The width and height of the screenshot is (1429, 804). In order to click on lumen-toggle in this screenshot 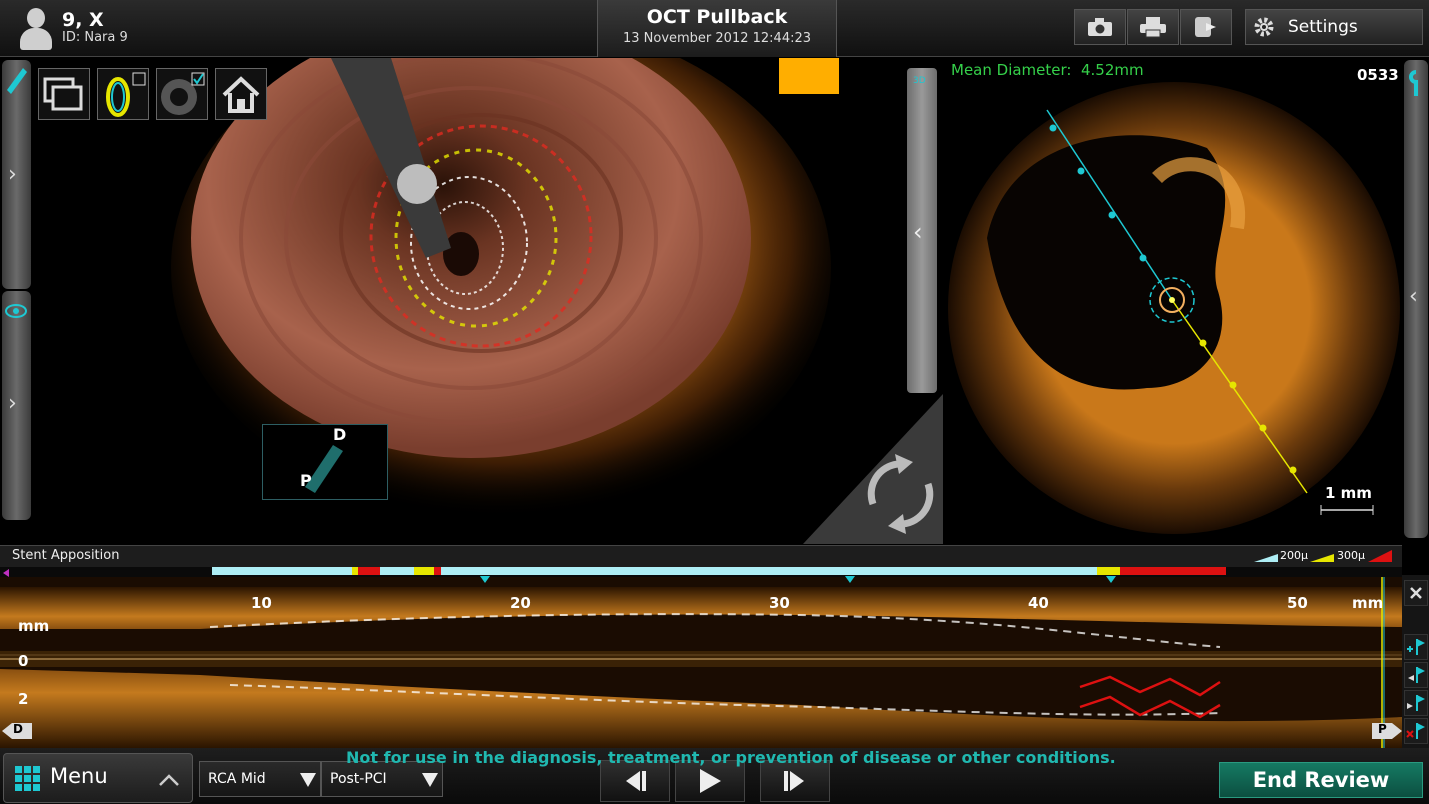, I will do `click(182, 94)`.